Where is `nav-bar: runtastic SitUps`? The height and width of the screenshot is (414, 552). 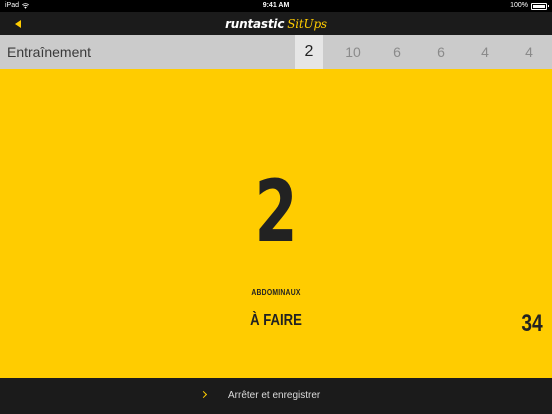
nav-bar: runtastic SitUps is located at coordinates (276, 23).